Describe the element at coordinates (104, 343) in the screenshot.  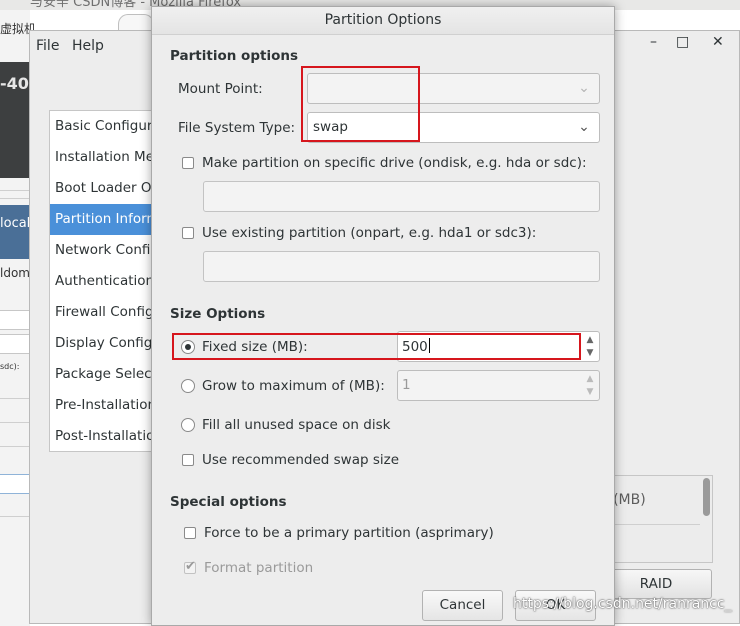
I see `sidebar-item-display-configuration: Display Configuration` at that location.